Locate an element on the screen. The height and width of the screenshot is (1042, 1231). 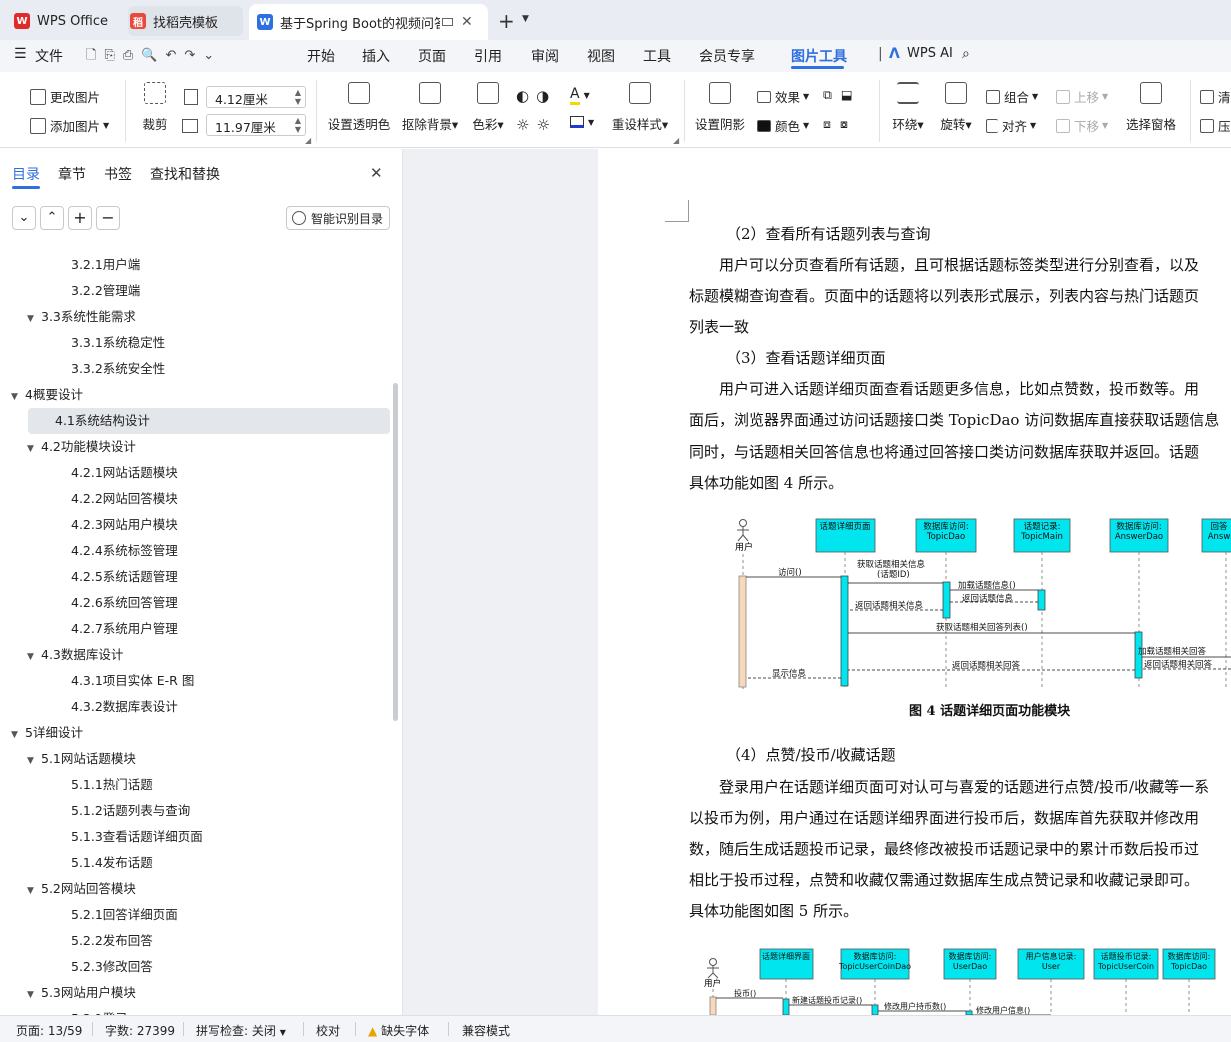
menu-item-0: 开始 is located at coordinates (321, 56).